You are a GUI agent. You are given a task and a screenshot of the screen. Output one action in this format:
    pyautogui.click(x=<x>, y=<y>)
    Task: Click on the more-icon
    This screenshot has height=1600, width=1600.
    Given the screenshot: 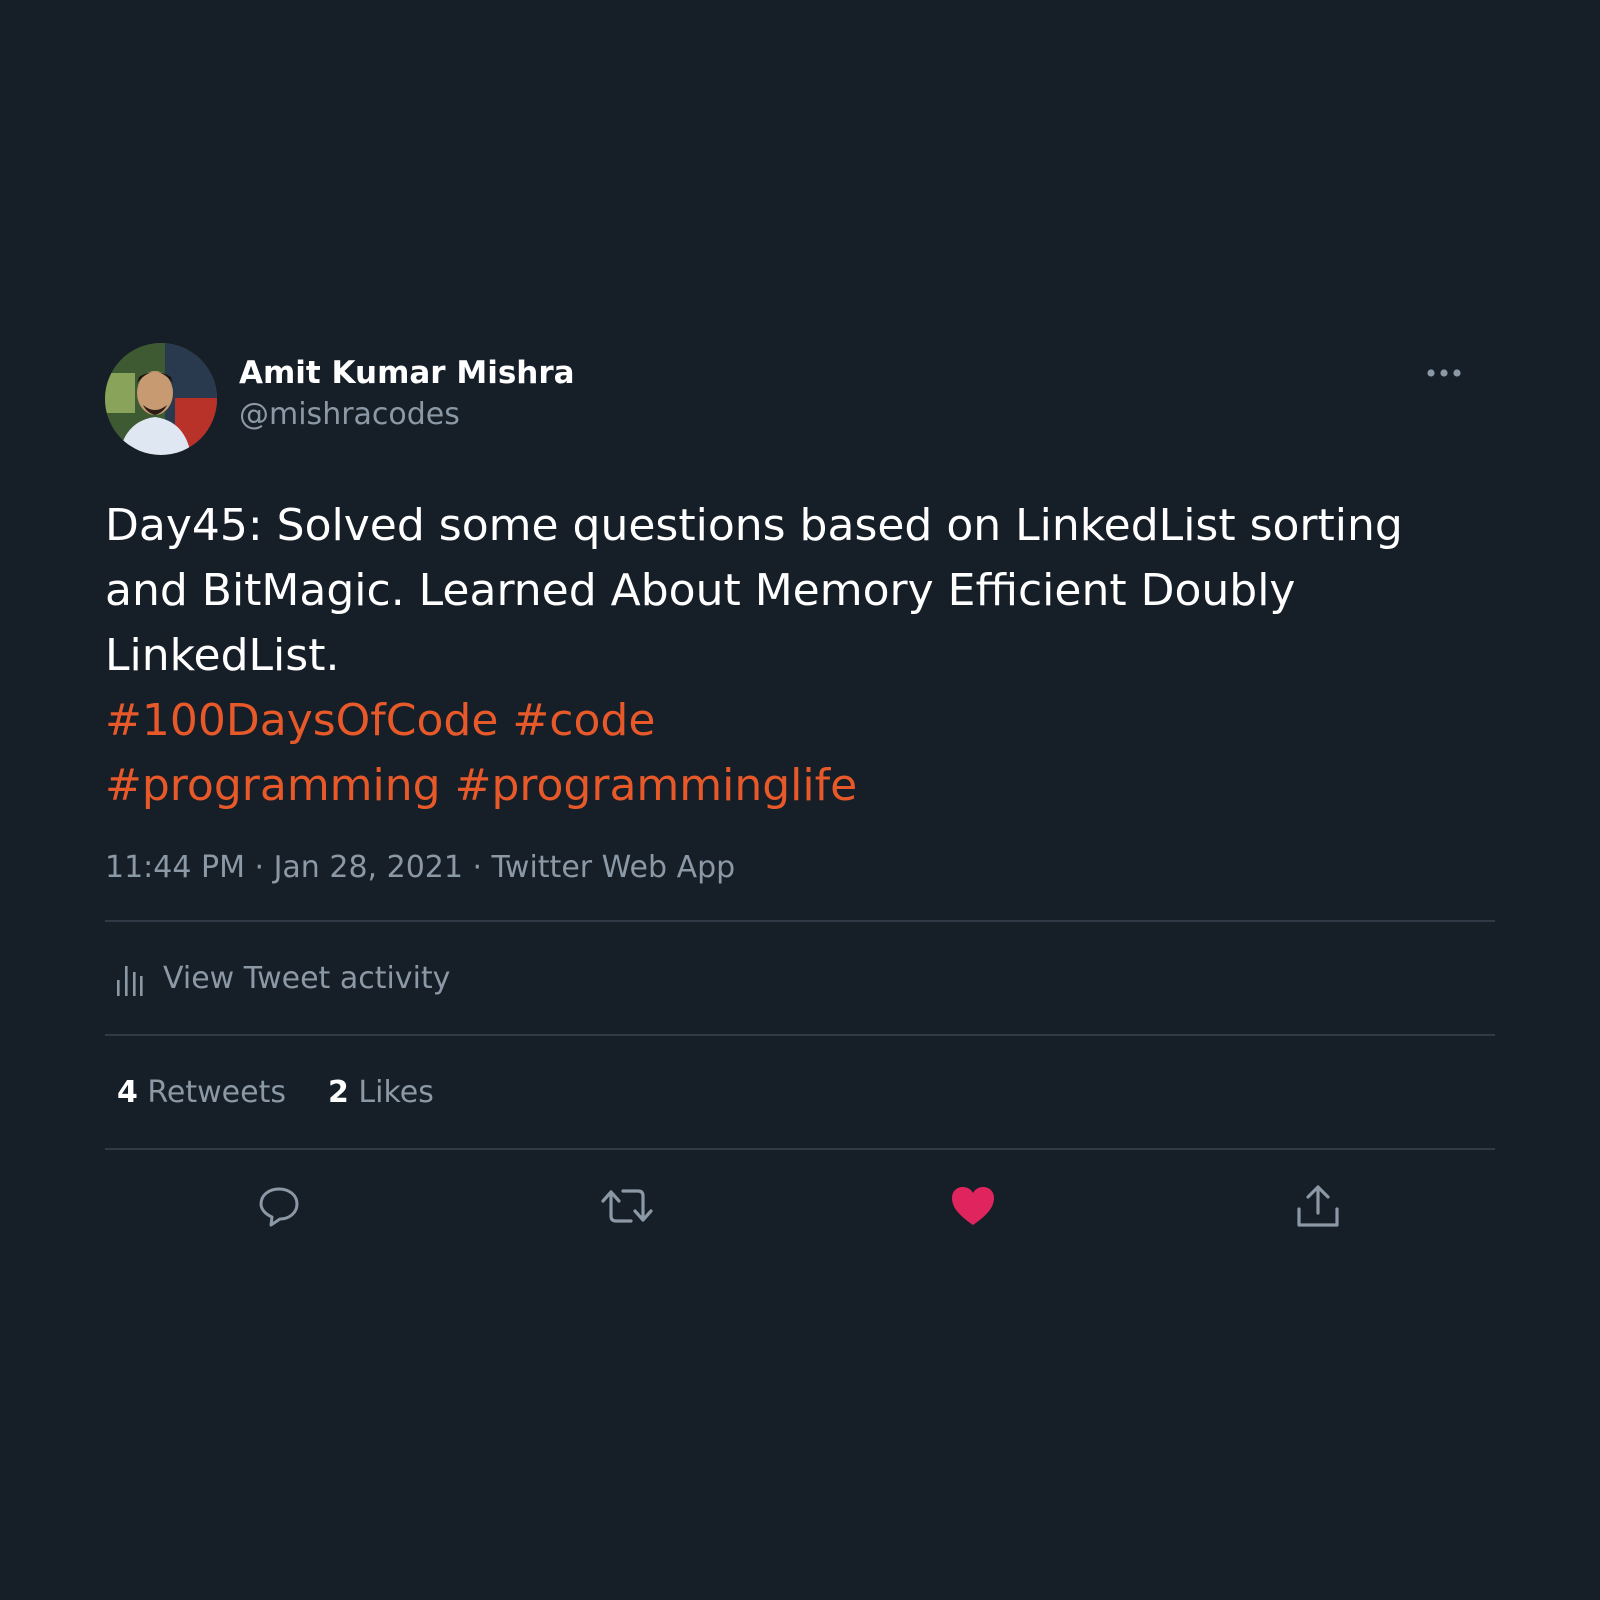 What is the action you would take?
    pyautogui.click(x=1444, y=373)
    